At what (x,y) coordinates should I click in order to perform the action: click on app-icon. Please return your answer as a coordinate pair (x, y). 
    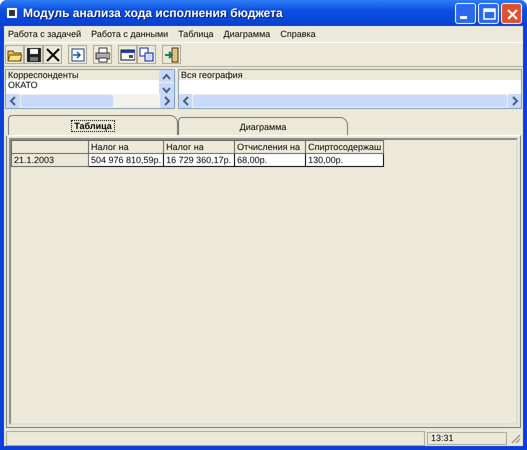
    Looking at the image, I should click on (12, 13).